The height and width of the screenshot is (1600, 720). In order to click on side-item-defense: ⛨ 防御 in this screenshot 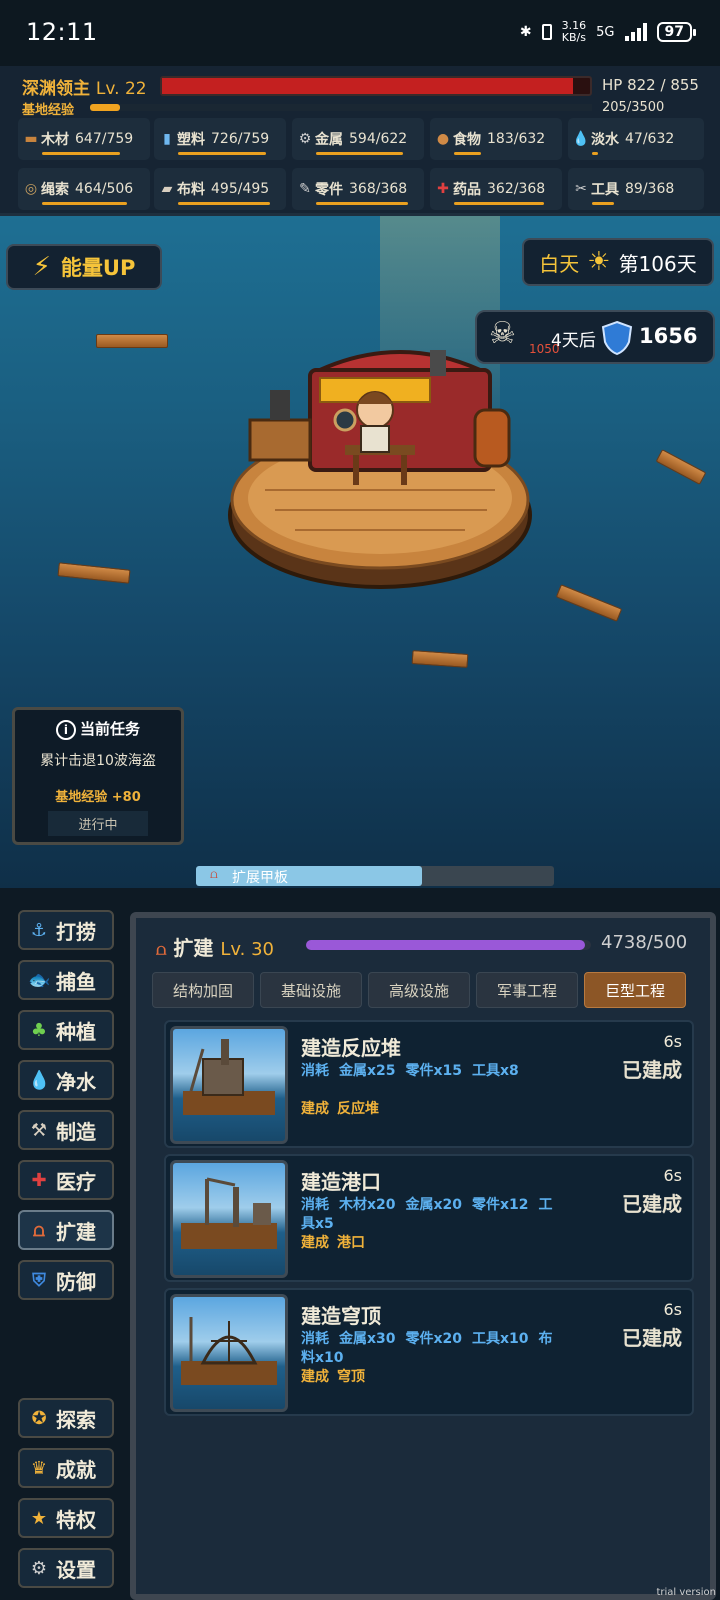, I will do `click(66, 1280)`.